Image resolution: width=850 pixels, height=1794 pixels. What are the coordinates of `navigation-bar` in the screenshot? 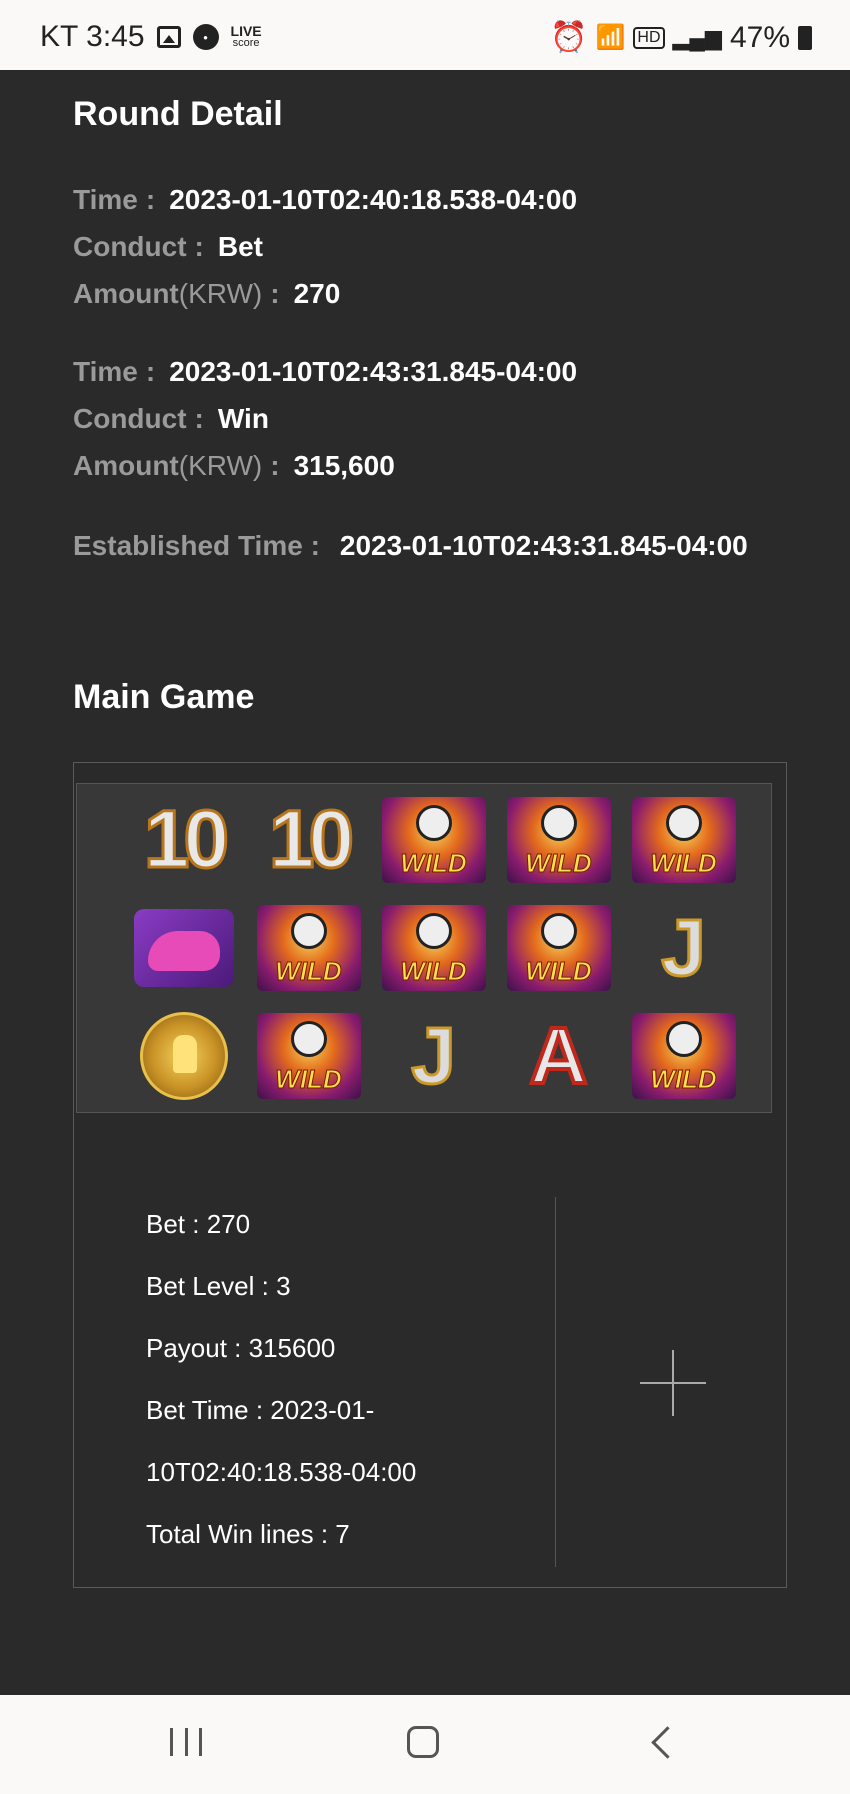 It's located at (425, 1744).